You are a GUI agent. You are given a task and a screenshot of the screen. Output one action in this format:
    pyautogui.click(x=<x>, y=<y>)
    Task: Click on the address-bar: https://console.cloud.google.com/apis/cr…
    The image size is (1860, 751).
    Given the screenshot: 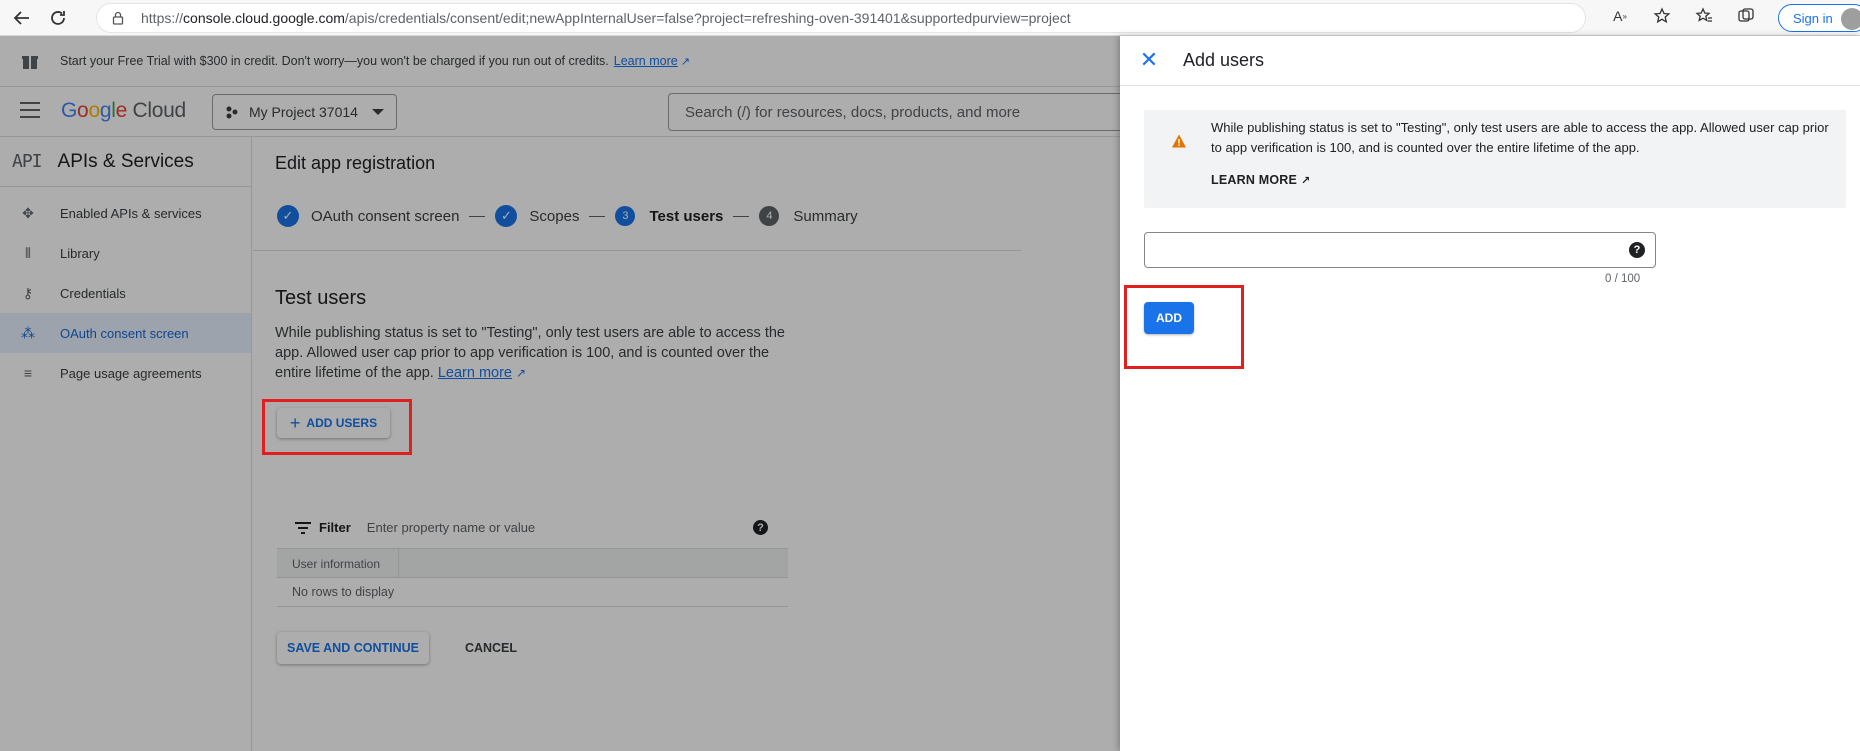 What is the action you would take?
    pyautogui.click(x=841, y=18)
    